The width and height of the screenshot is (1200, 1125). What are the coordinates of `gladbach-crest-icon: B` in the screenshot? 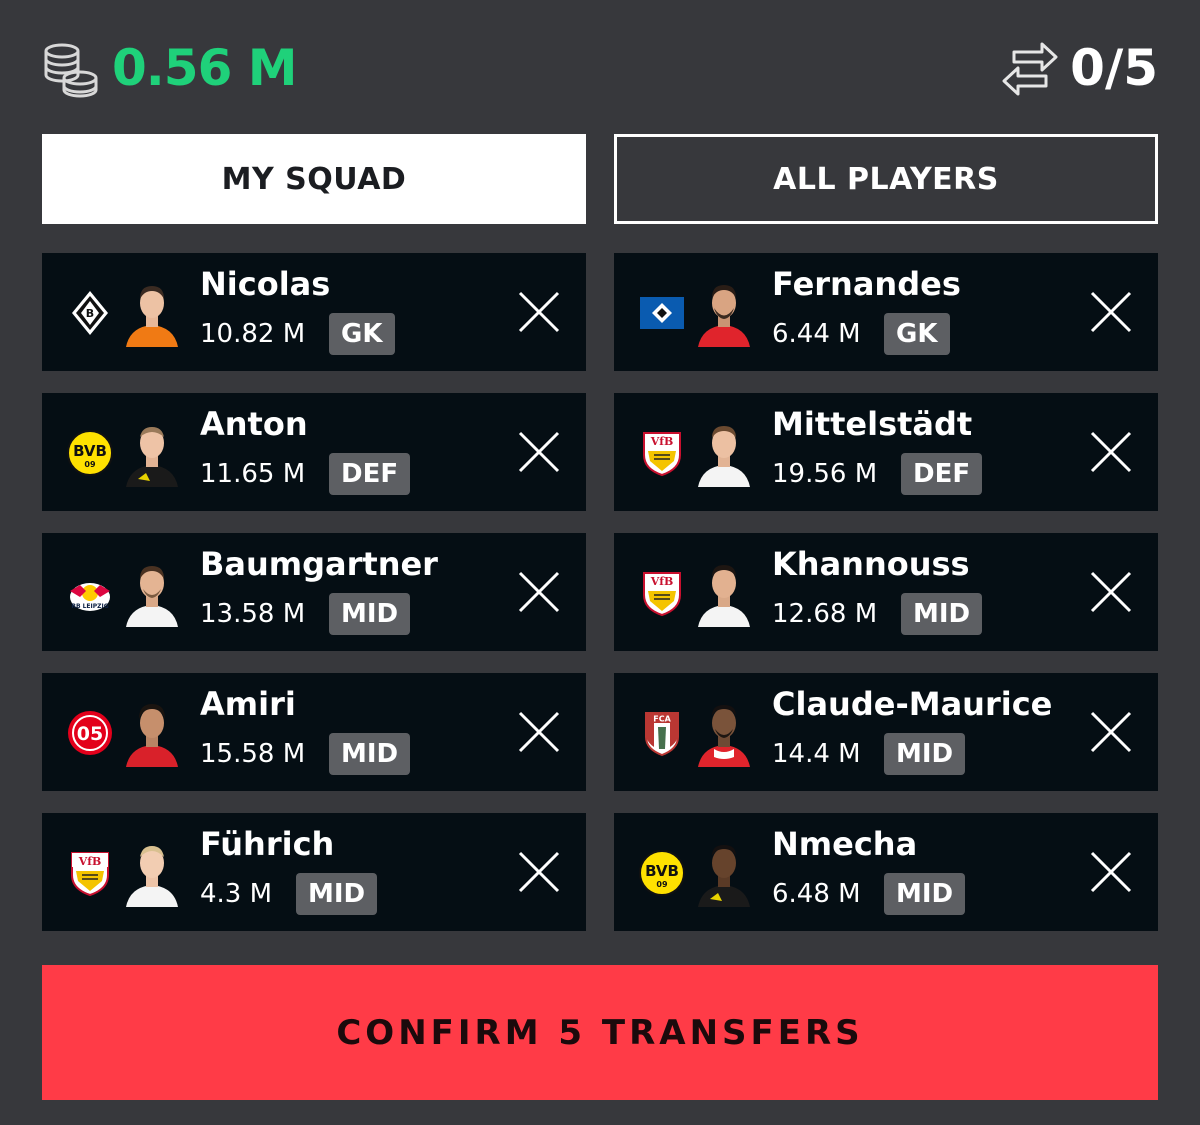 It's located at (90, 313).